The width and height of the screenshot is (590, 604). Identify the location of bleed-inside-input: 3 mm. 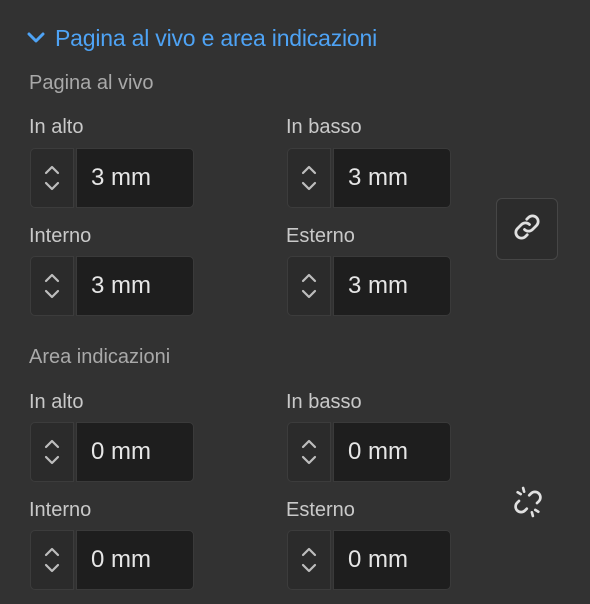
(135, 286).